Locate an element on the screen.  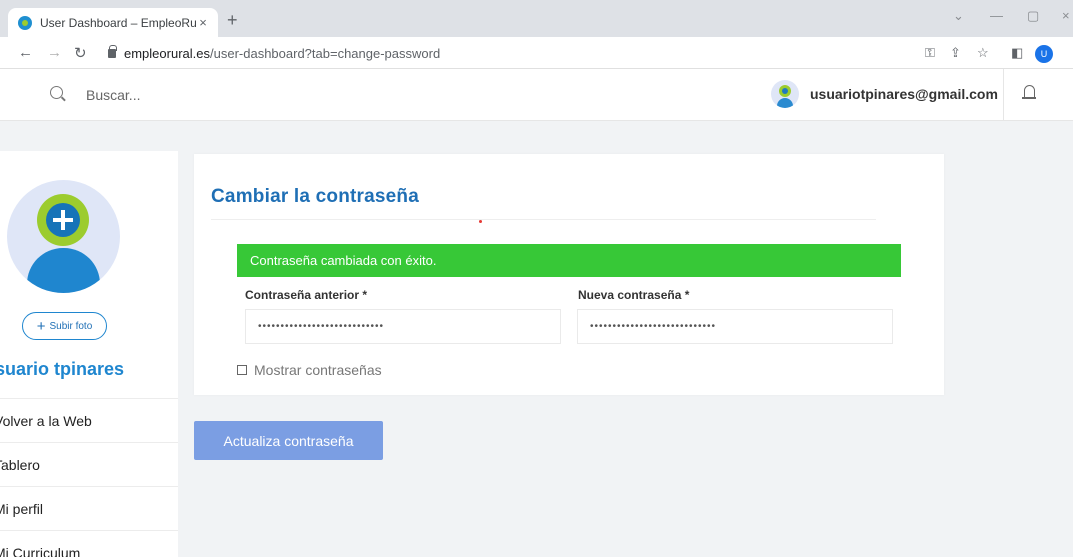
divider-marker is located at coordinates (480, 221).